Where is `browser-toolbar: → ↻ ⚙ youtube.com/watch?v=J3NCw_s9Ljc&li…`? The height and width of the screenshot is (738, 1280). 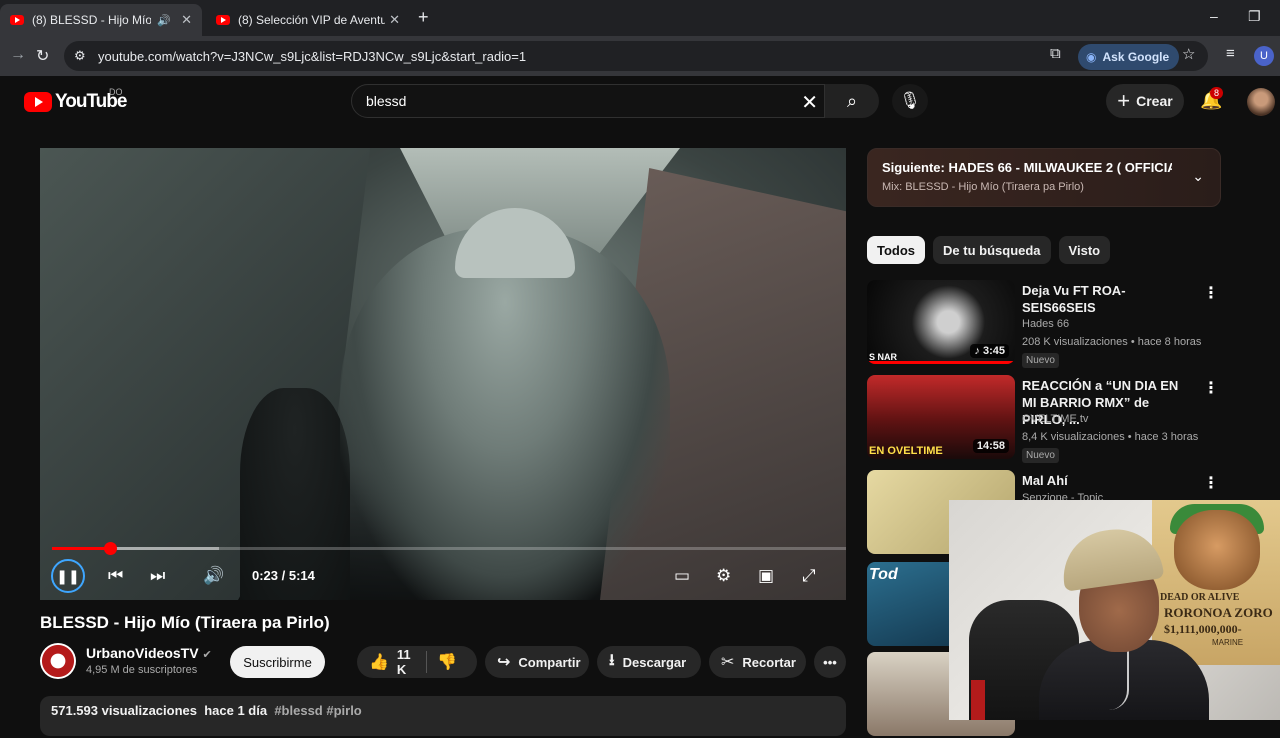 browser-toolbar: → ↻ ⚙ youtube.com/watch?v=J3NCw_s9Ljc&li… is located at coordinates (640, 56).